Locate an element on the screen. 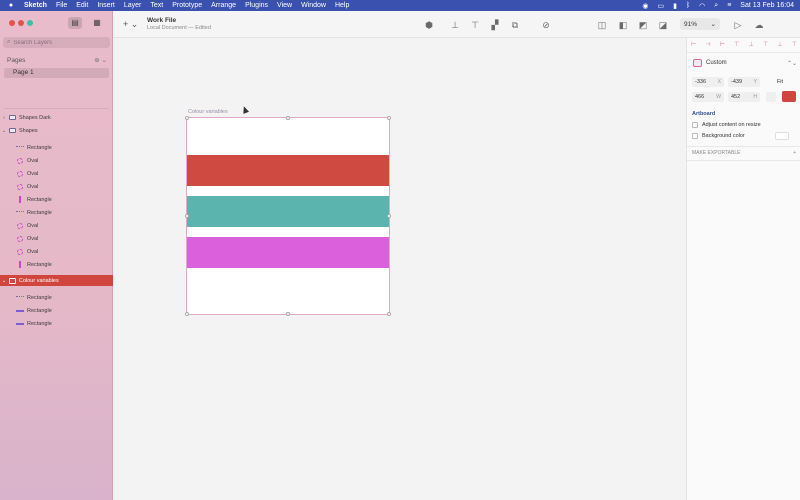 The image size is (800, 500). page-item: Page 1 is located at coordinates (56, 73).